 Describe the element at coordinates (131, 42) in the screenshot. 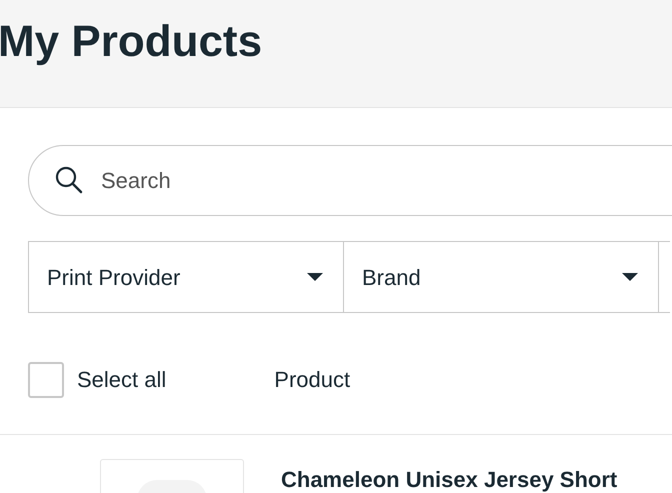

I see `page-title: My Products` at that location.